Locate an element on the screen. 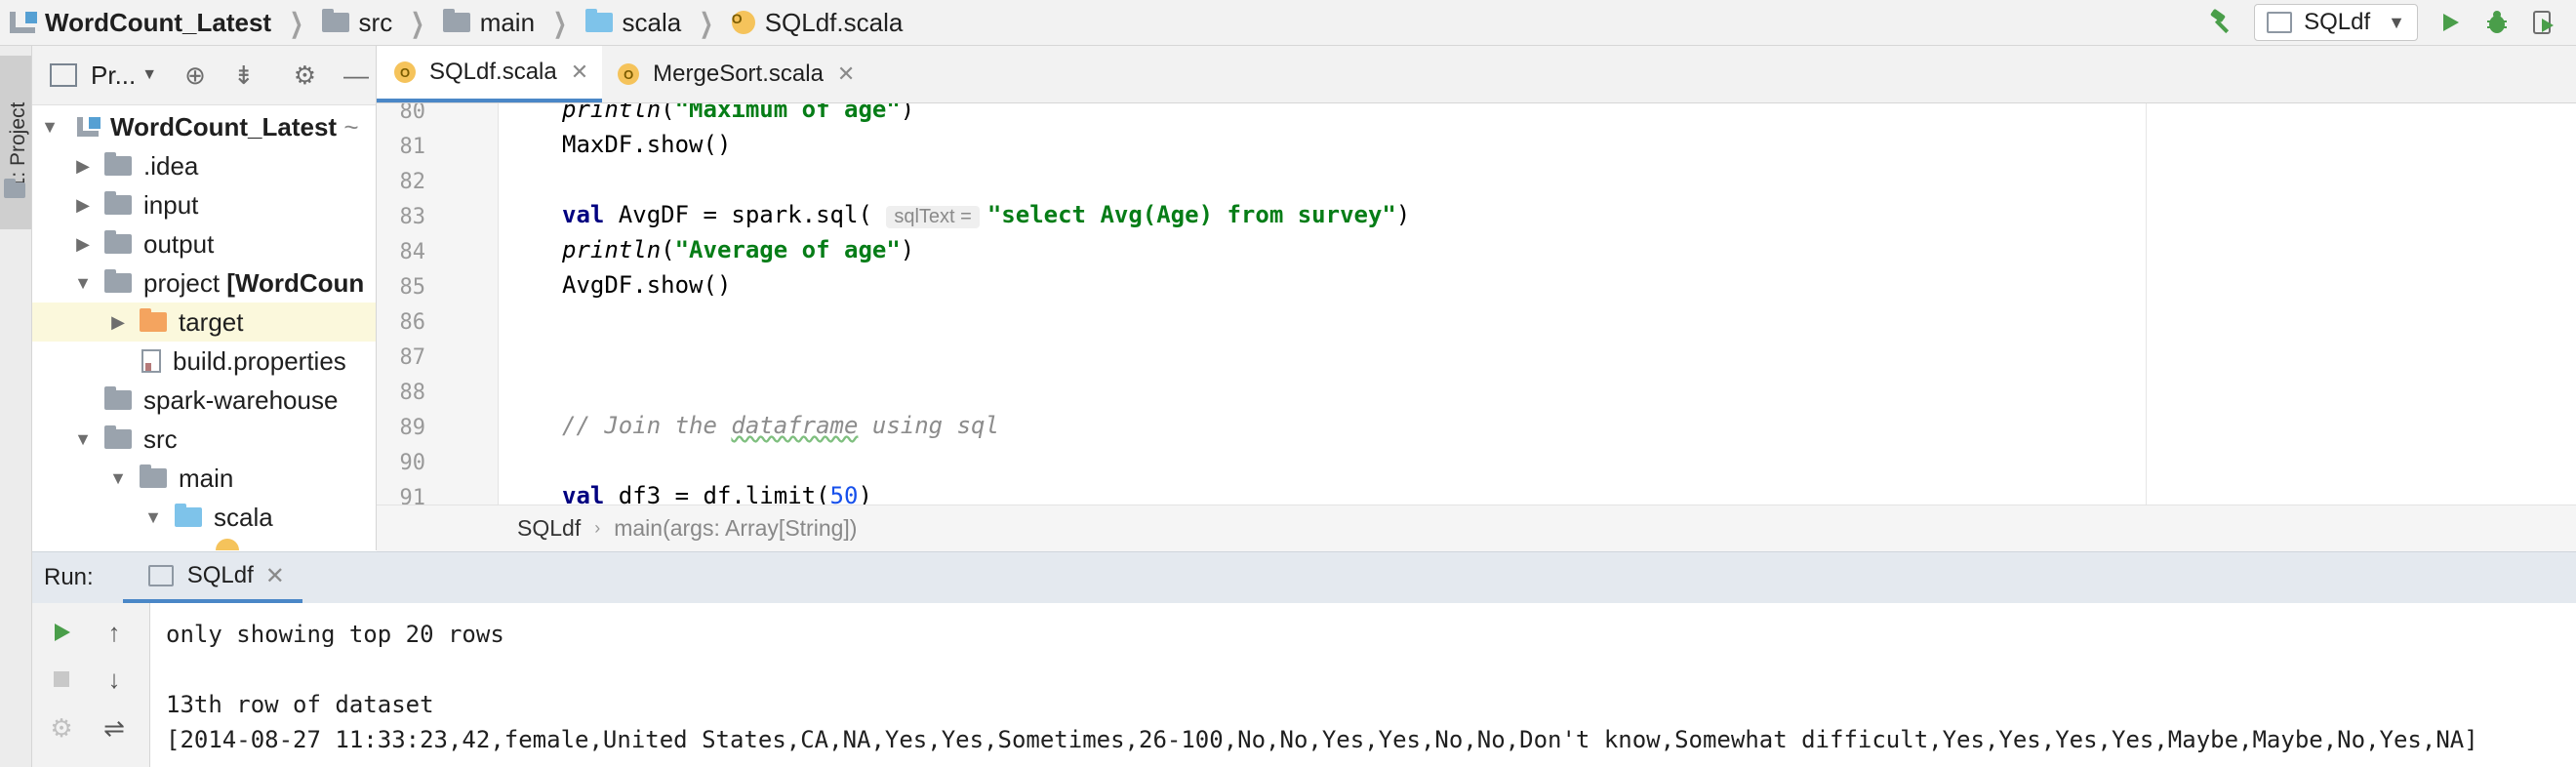 The image size is (2576, 767). breadcrumb-project: WordCount_Latest is located at coordinates (140, 22).